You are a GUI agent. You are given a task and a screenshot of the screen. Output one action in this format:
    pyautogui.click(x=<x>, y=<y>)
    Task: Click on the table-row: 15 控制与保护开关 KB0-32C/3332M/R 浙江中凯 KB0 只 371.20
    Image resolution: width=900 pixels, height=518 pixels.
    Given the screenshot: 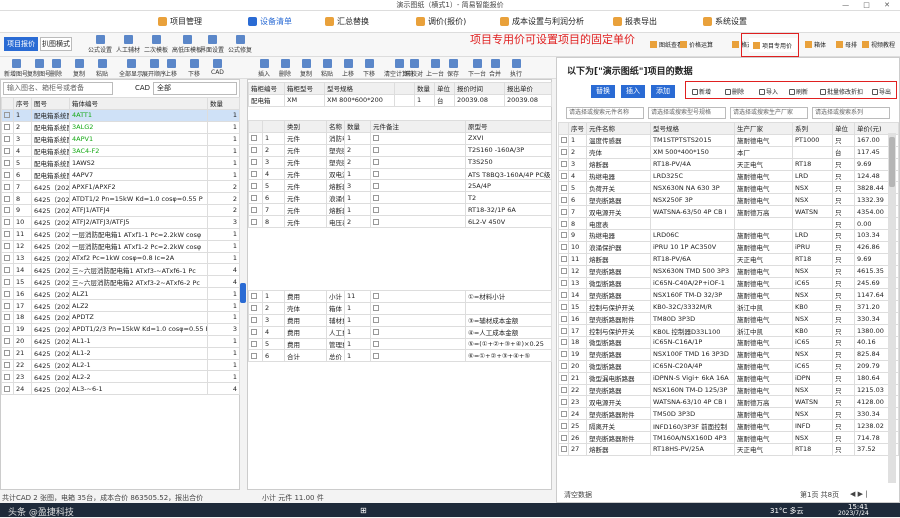 What is the action you would take?
    pyautogui.click(x=728, y=307)
    